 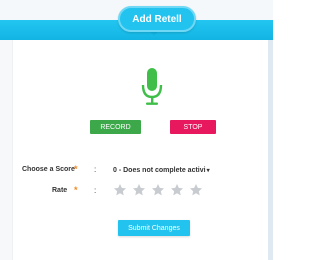 I want to click on page-title: Add Retell, so click(x=157, y=19).